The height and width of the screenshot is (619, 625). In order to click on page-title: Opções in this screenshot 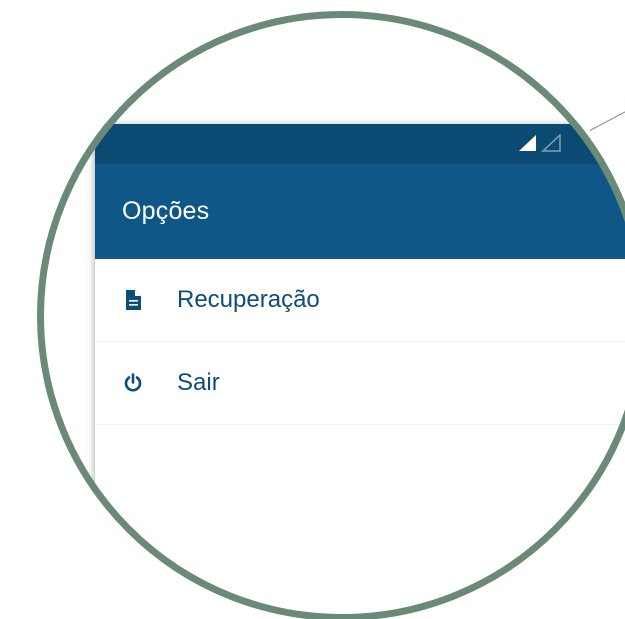, I will do `click(166, 211)`.